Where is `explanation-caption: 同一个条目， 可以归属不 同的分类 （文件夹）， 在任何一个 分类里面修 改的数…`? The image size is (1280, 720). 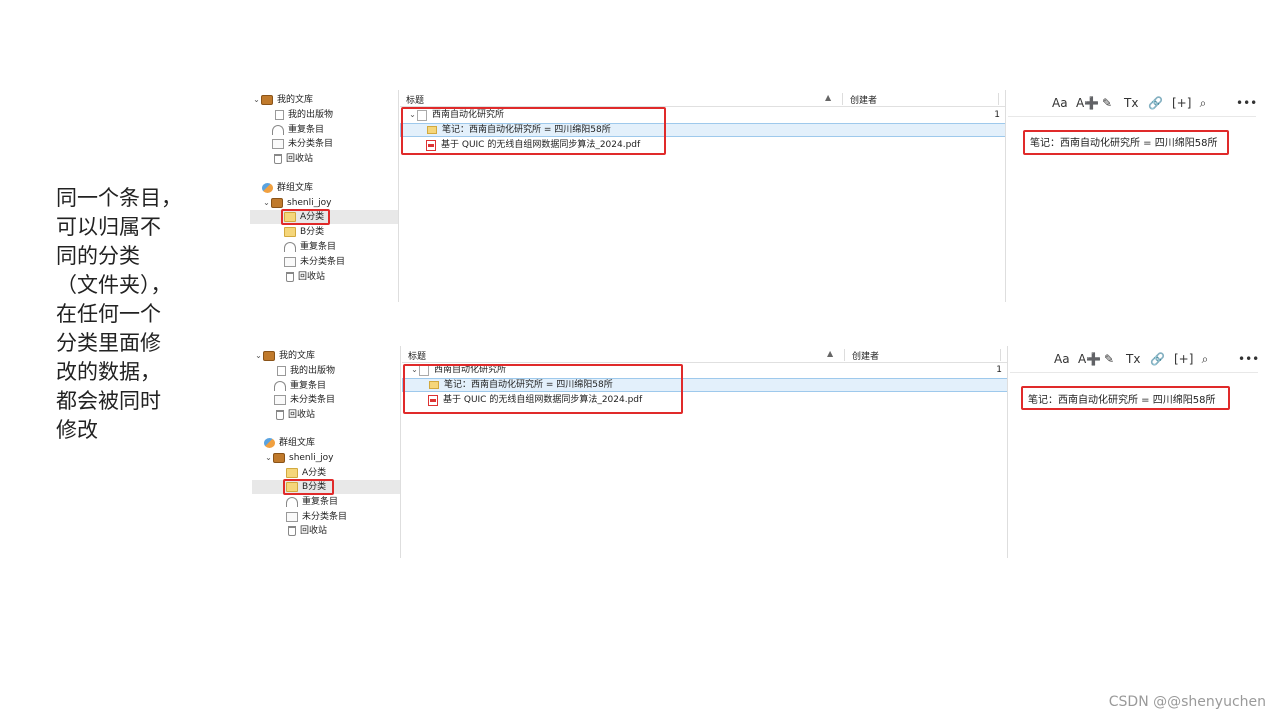 explanation-caption: 同一个条目， 可以归属不 同的分类 （文件夹）， 在任何一个 分类里面修 改的数… is located at coordinates (119, 314).